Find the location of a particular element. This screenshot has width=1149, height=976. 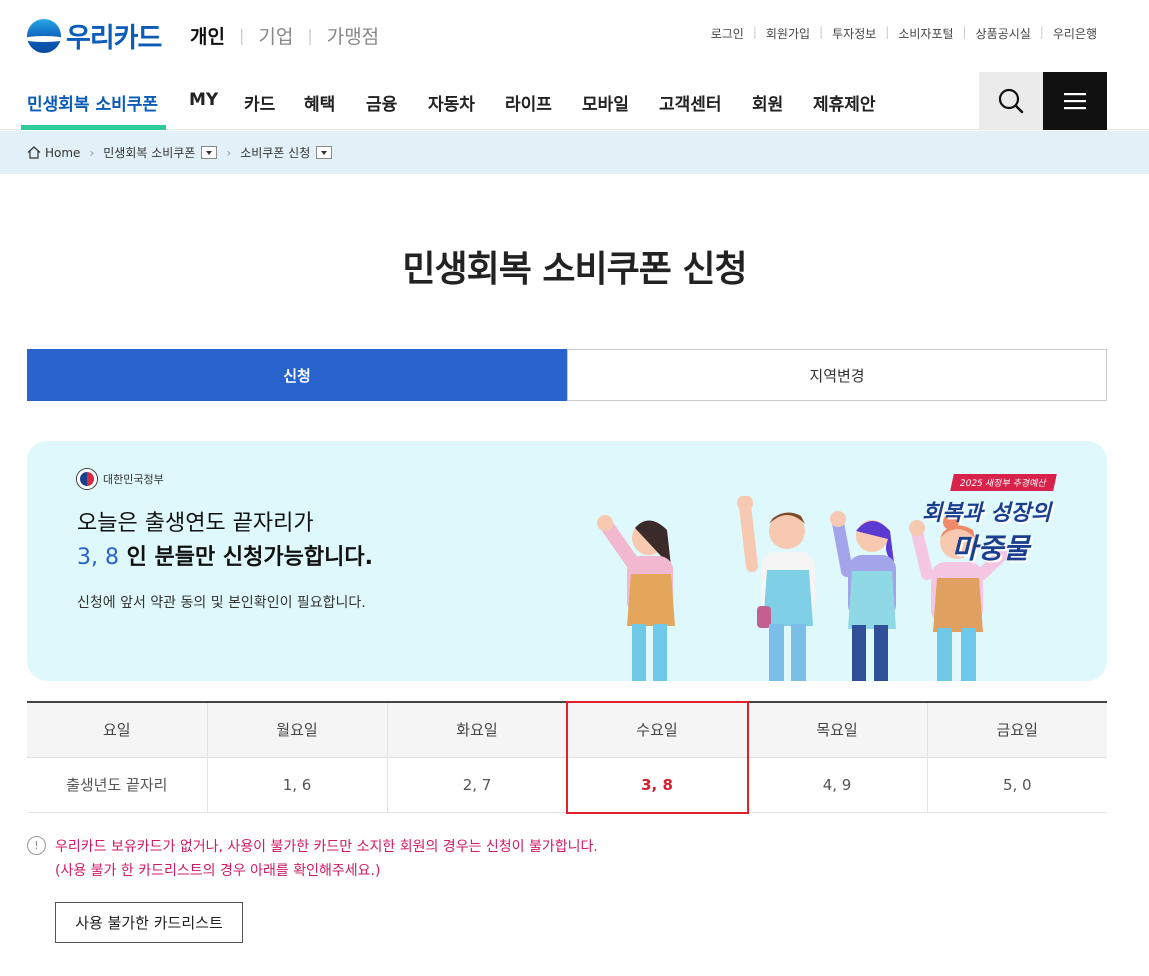

government-name: 대한민국정부 is located at coordinates (133, 479).